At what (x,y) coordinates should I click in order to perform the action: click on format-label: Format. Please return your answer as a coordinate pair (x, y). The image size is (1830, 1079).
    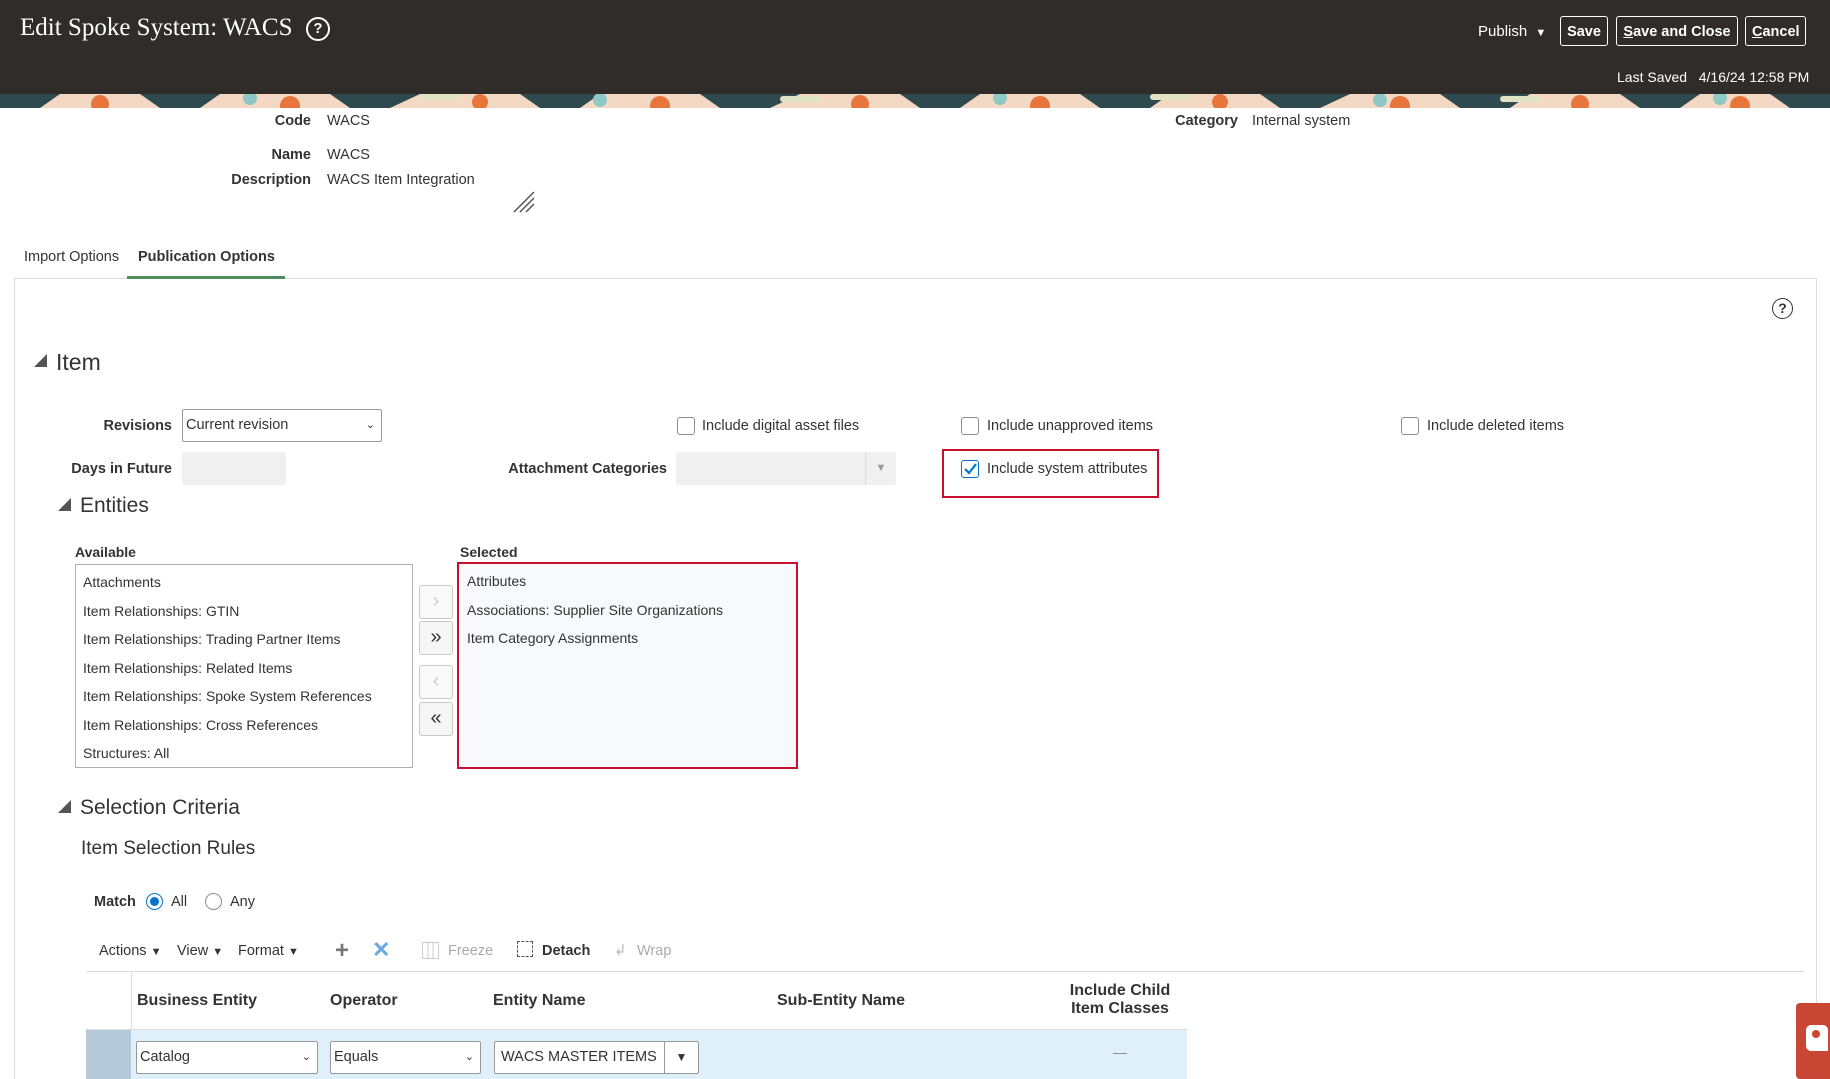
    Looking at the image, I should click on (261, 951).